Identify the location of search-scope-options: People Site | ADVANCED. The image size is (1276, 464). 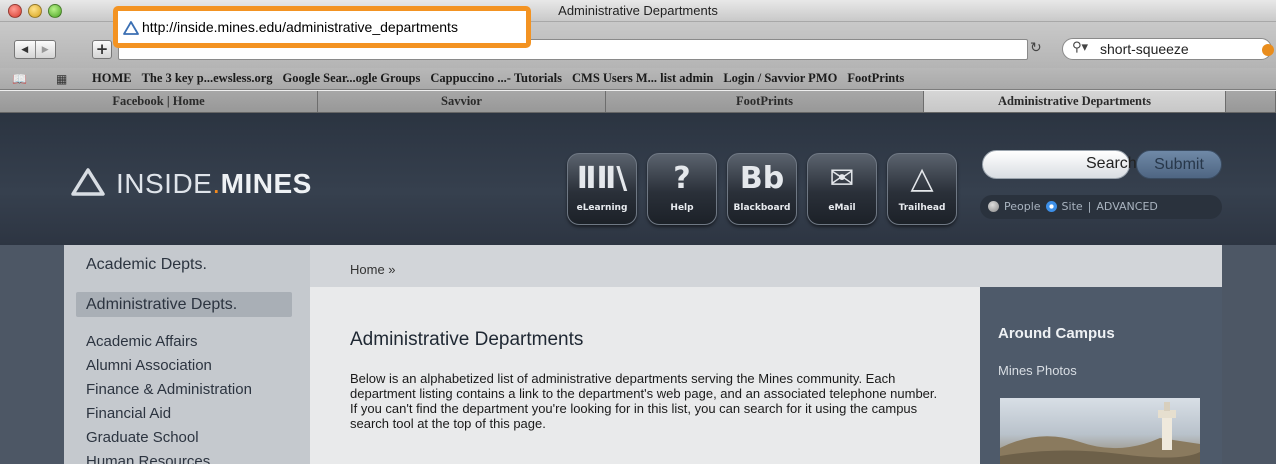
(1073, 206).